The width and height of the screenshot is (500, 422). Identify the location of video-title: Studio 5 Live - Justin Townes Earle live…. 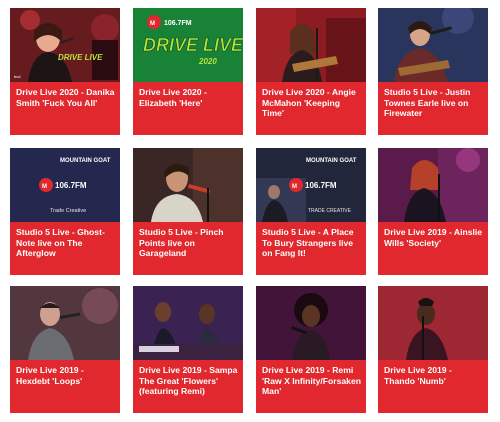
(433, 103).